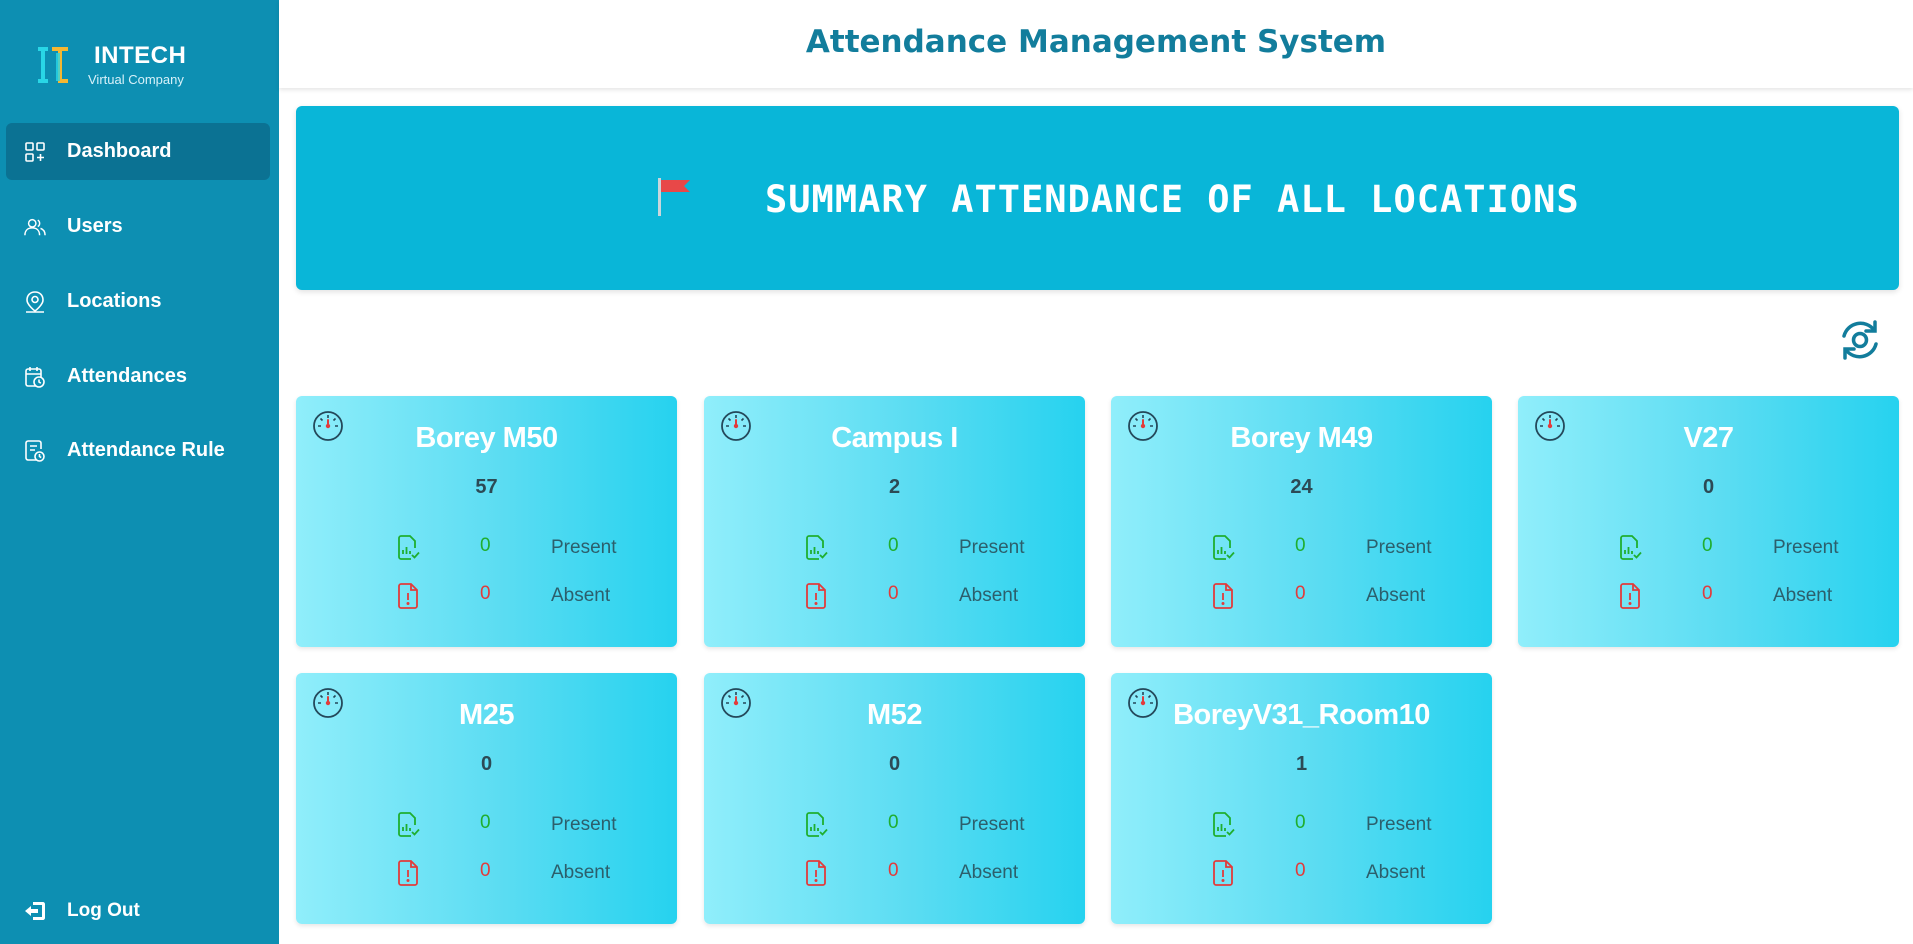  What do you see at coordinates (35, 377) in the screenshot?
I see `calendar-clock-icon` at bounding box center [35, 377].